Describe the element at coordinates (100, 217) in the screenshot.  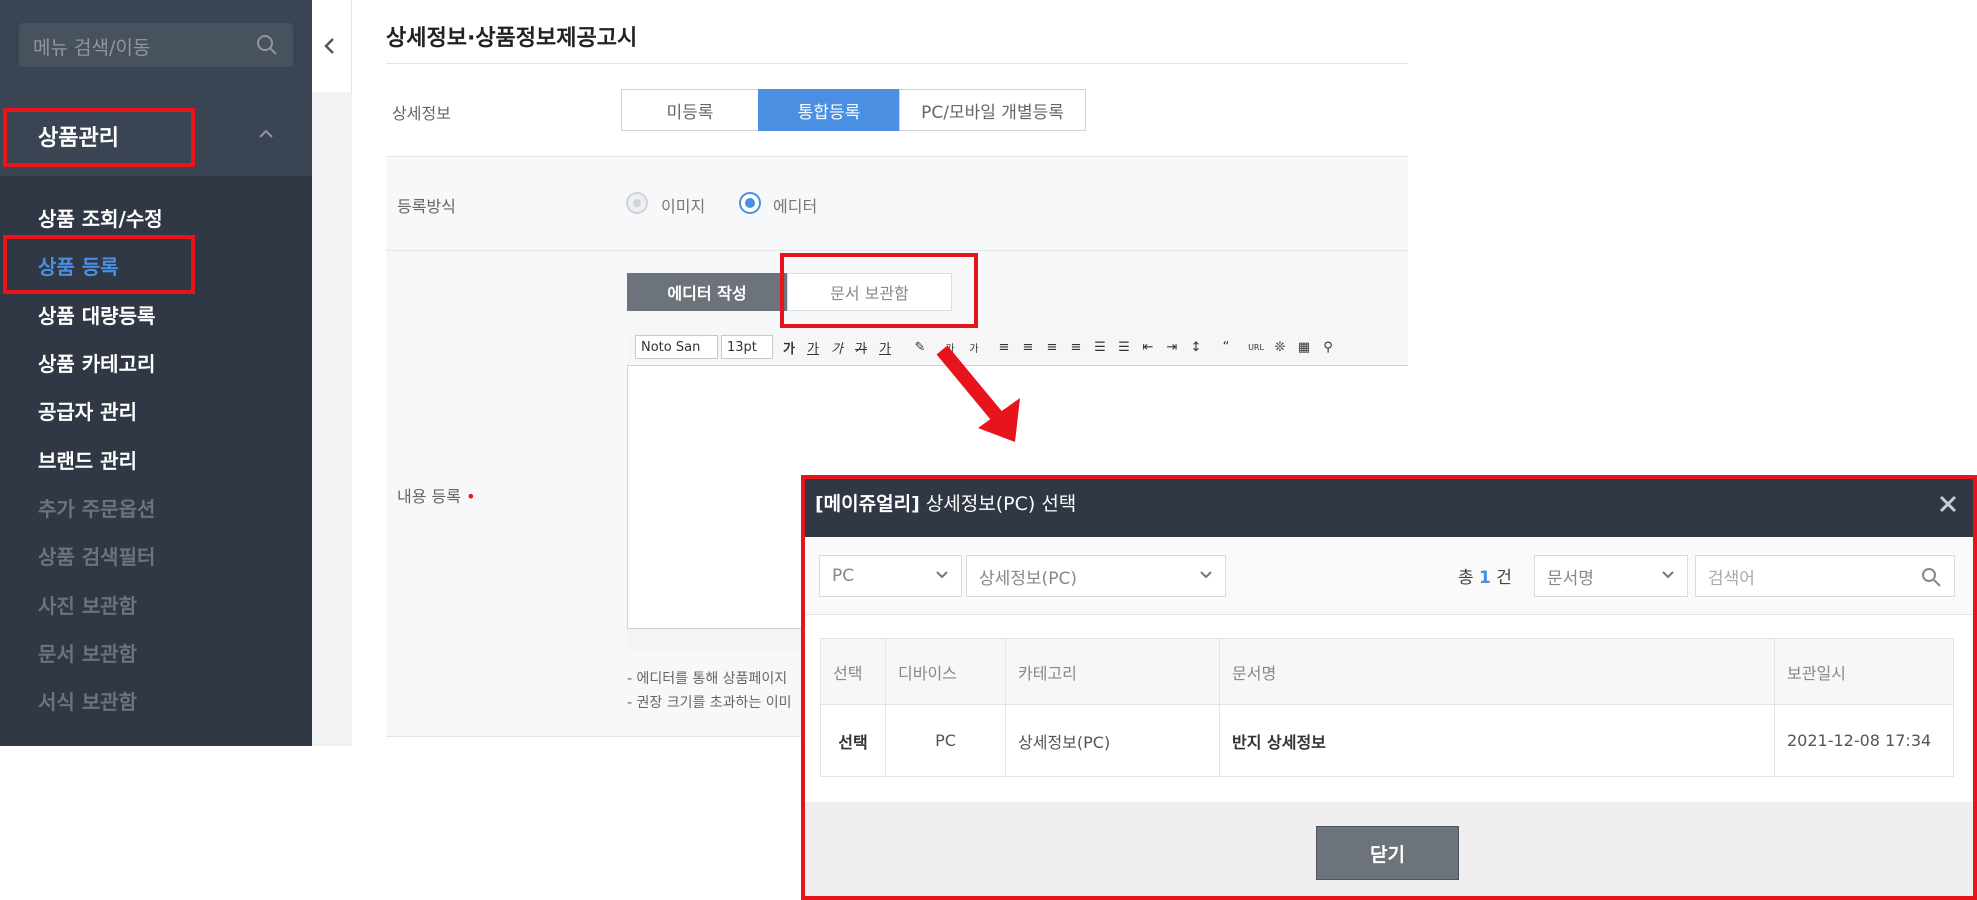
I see `sidebar-item-product-list: 상품 조회/수정` at that location.